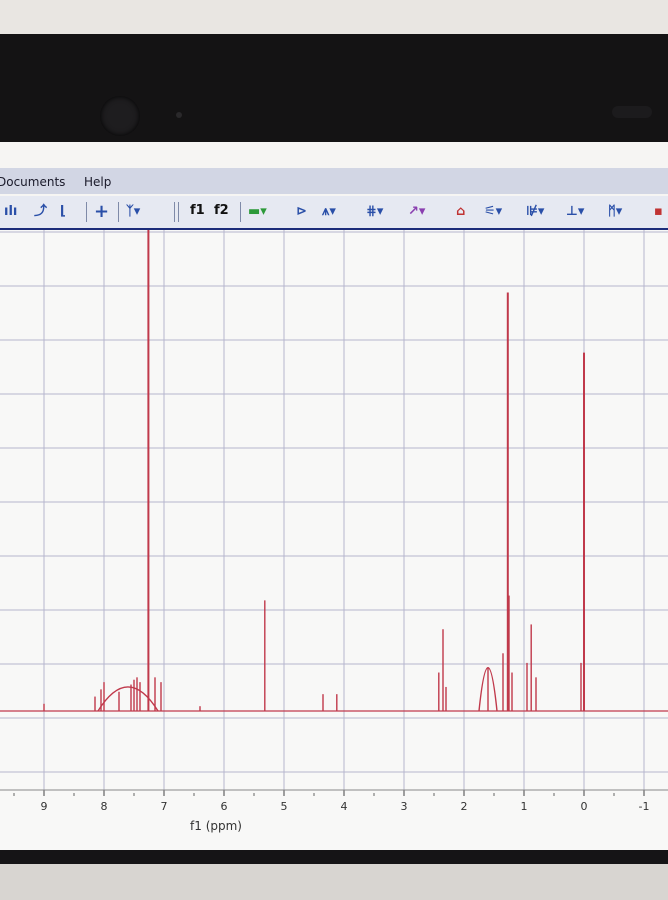 This screenshot has width=668, height=900. I want to click on menu-bar: Documents Help, so click(334, 181).